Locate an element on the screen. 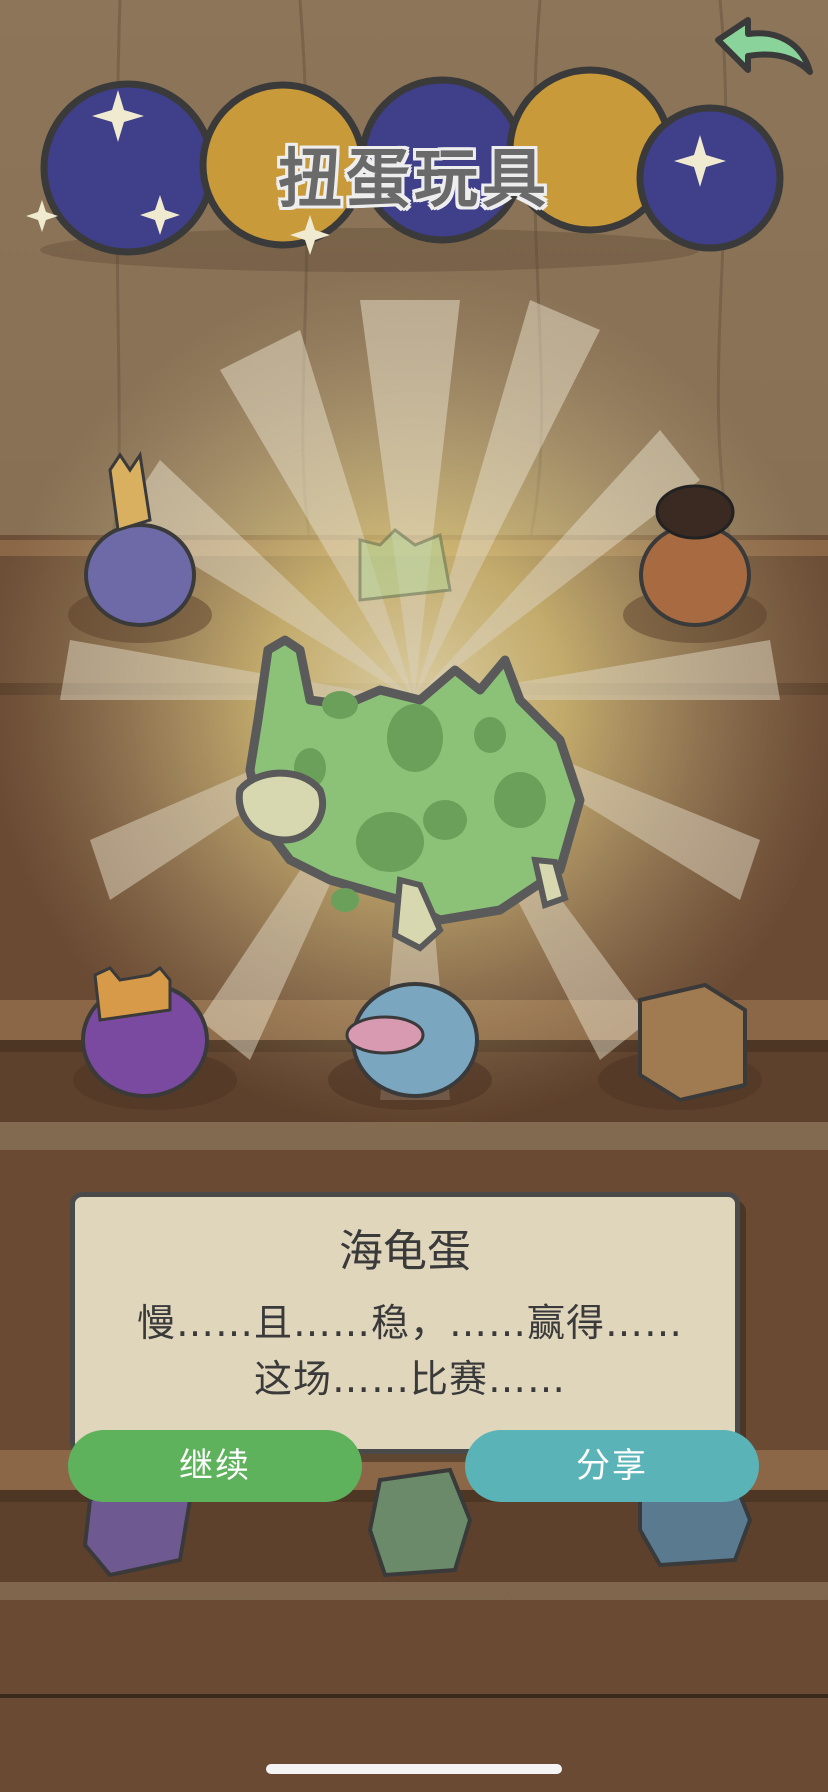 The height and width of the screenshot is (1792, 828). prize-name: 海龟蛋 is located at coordinates (405, 1251).